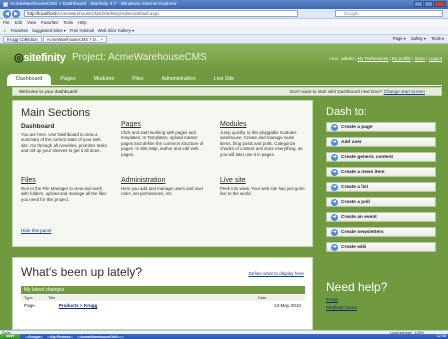 Image resolution: width=448 pixels, height=339 pixels. What do you see at coordinates (36, 230) in the screenshot?
I see `hide-panel-link: Hide this panel` at bounding box center [36, 230].